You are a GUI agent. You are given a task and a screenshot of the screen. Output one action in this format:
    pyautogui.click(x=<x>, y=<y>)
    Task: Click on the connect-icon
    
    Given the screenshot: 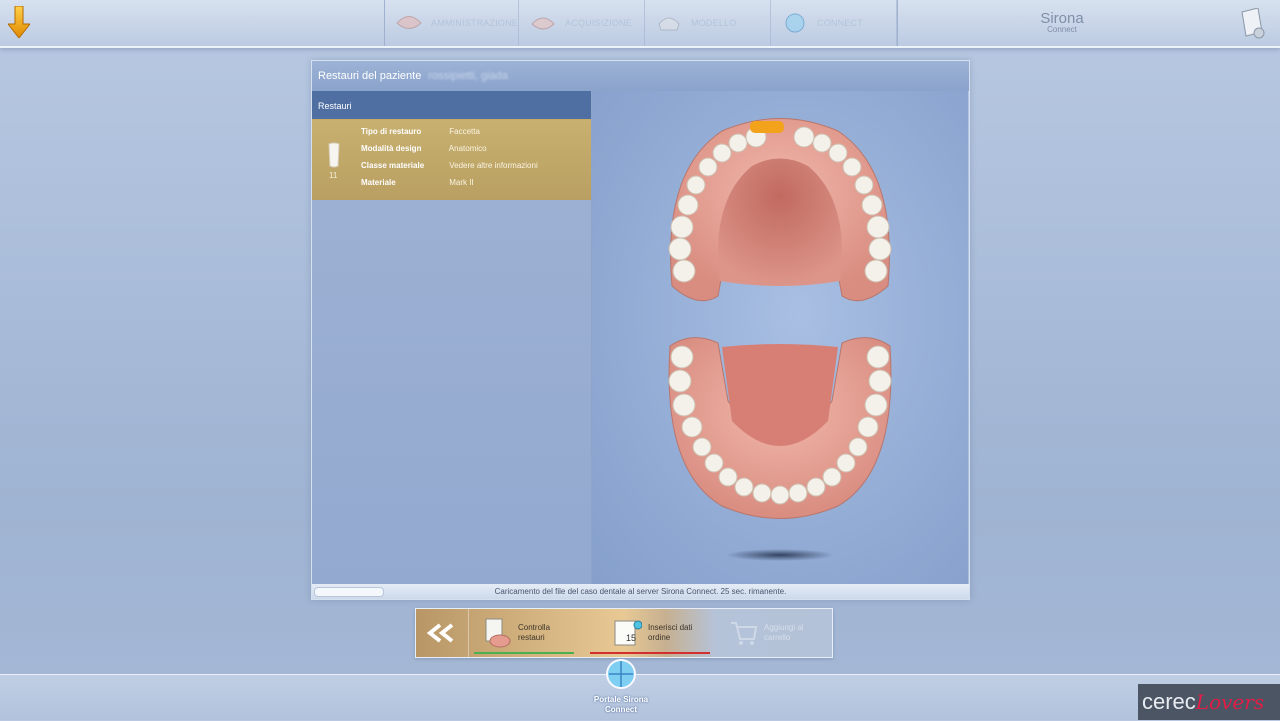 What is the action you would take?
    pyautogui.click(x=795, y=23)
    